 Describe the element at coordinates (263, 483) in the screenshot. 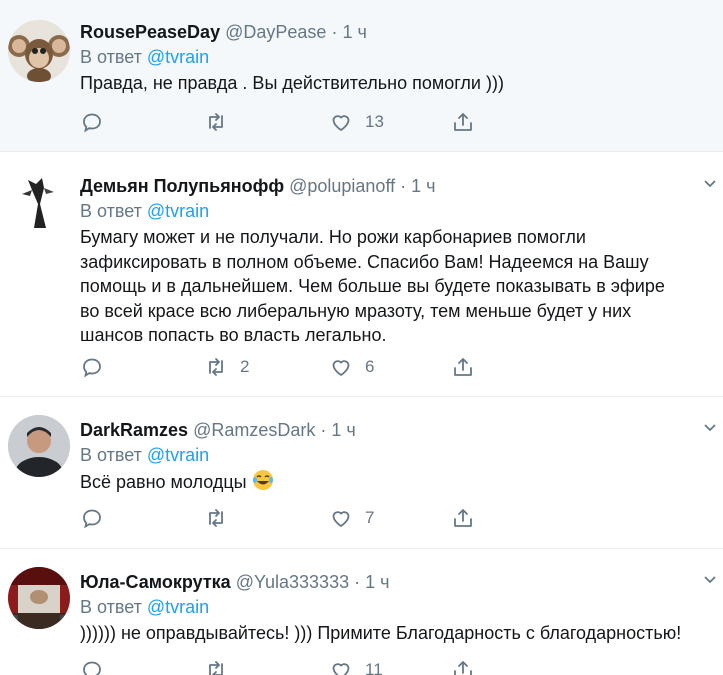

I see `tears-of-joy-emoji-icon` at that location.